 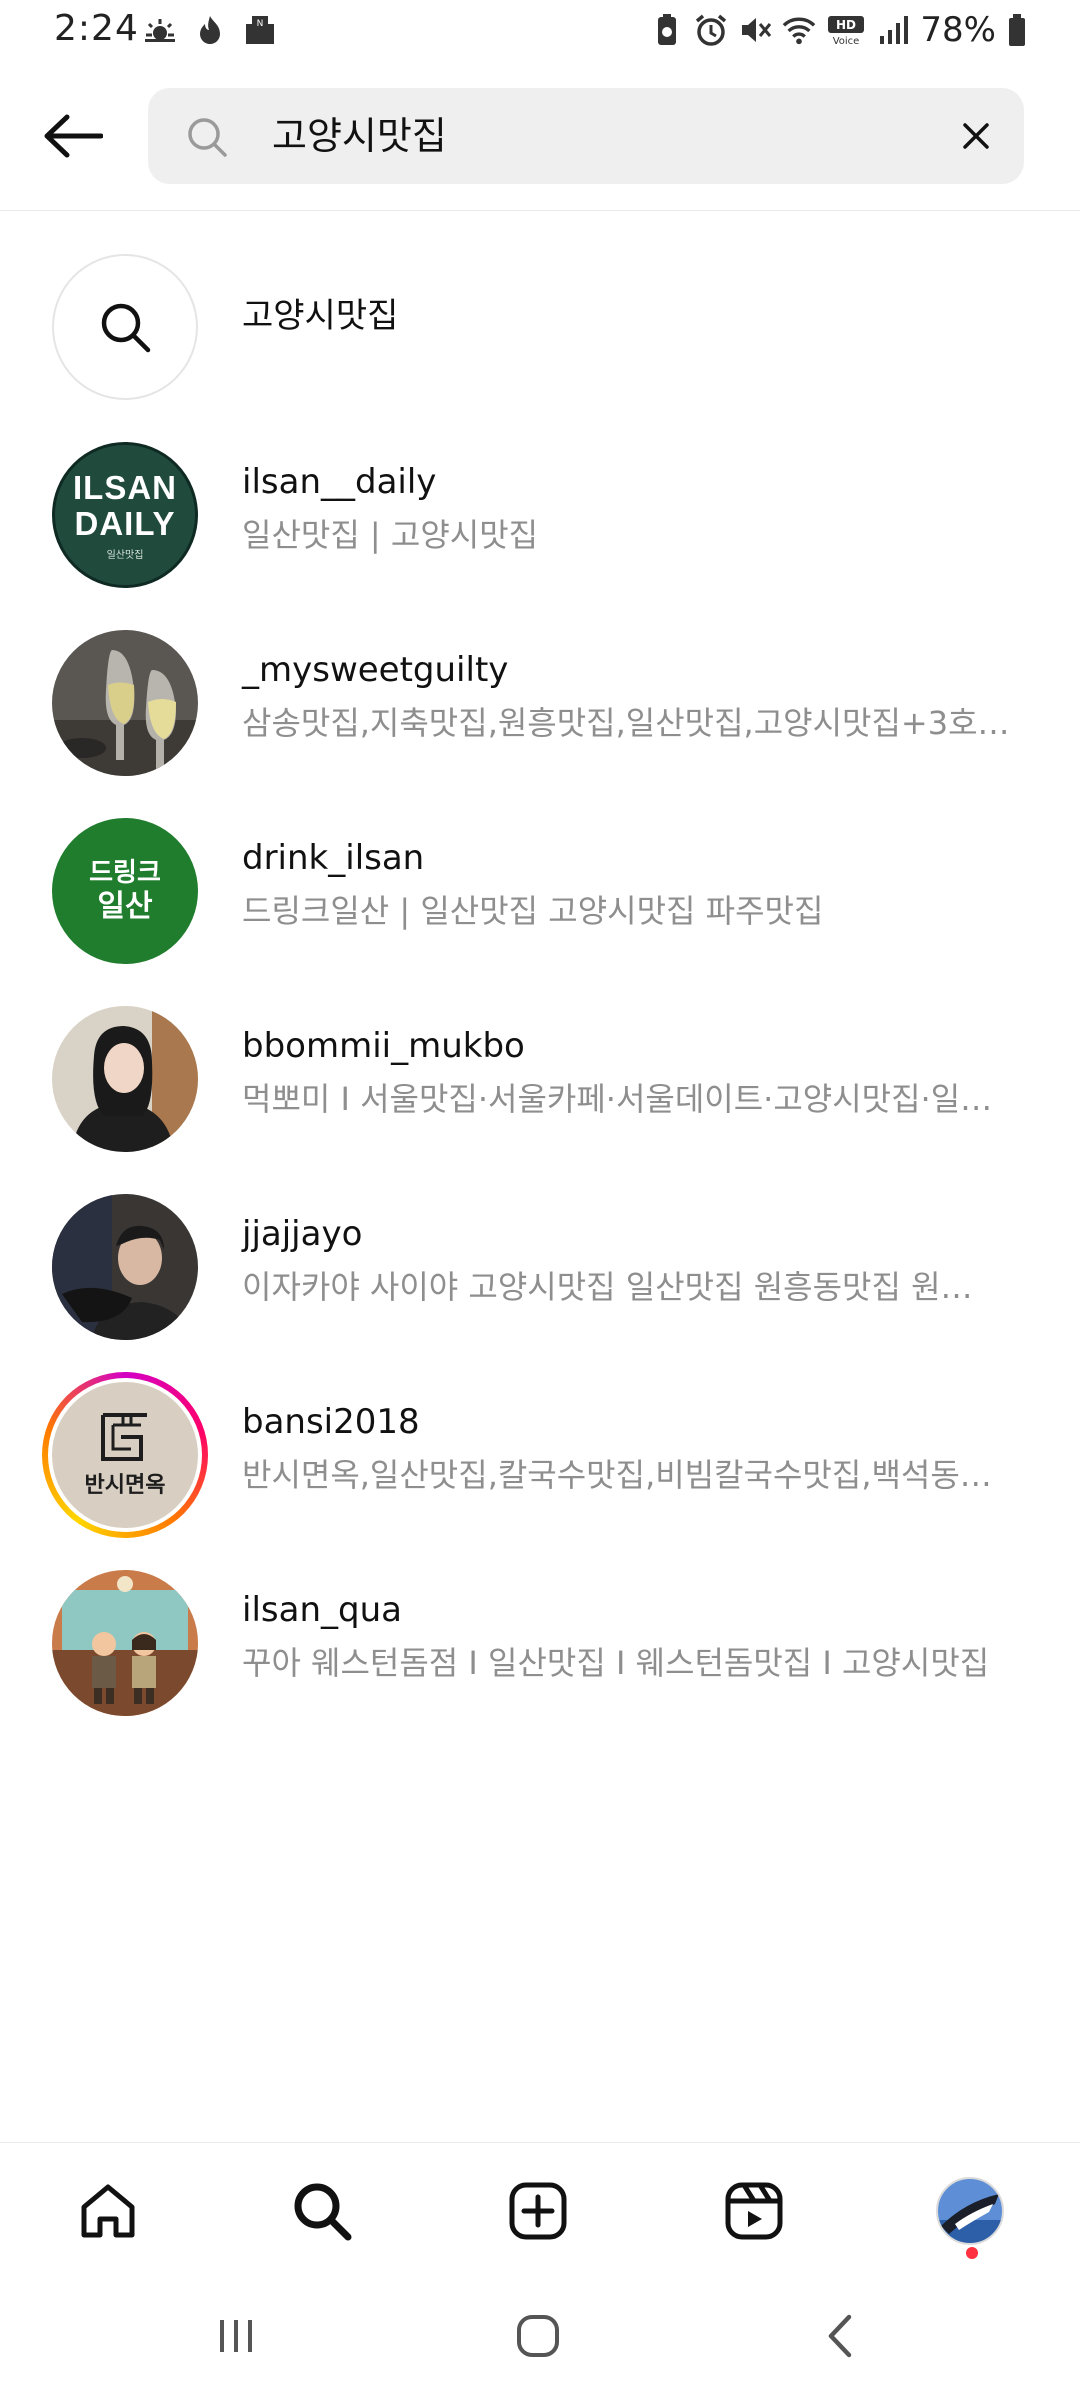 I want to click on status-time: 2:24, so click(x=96, y=28).